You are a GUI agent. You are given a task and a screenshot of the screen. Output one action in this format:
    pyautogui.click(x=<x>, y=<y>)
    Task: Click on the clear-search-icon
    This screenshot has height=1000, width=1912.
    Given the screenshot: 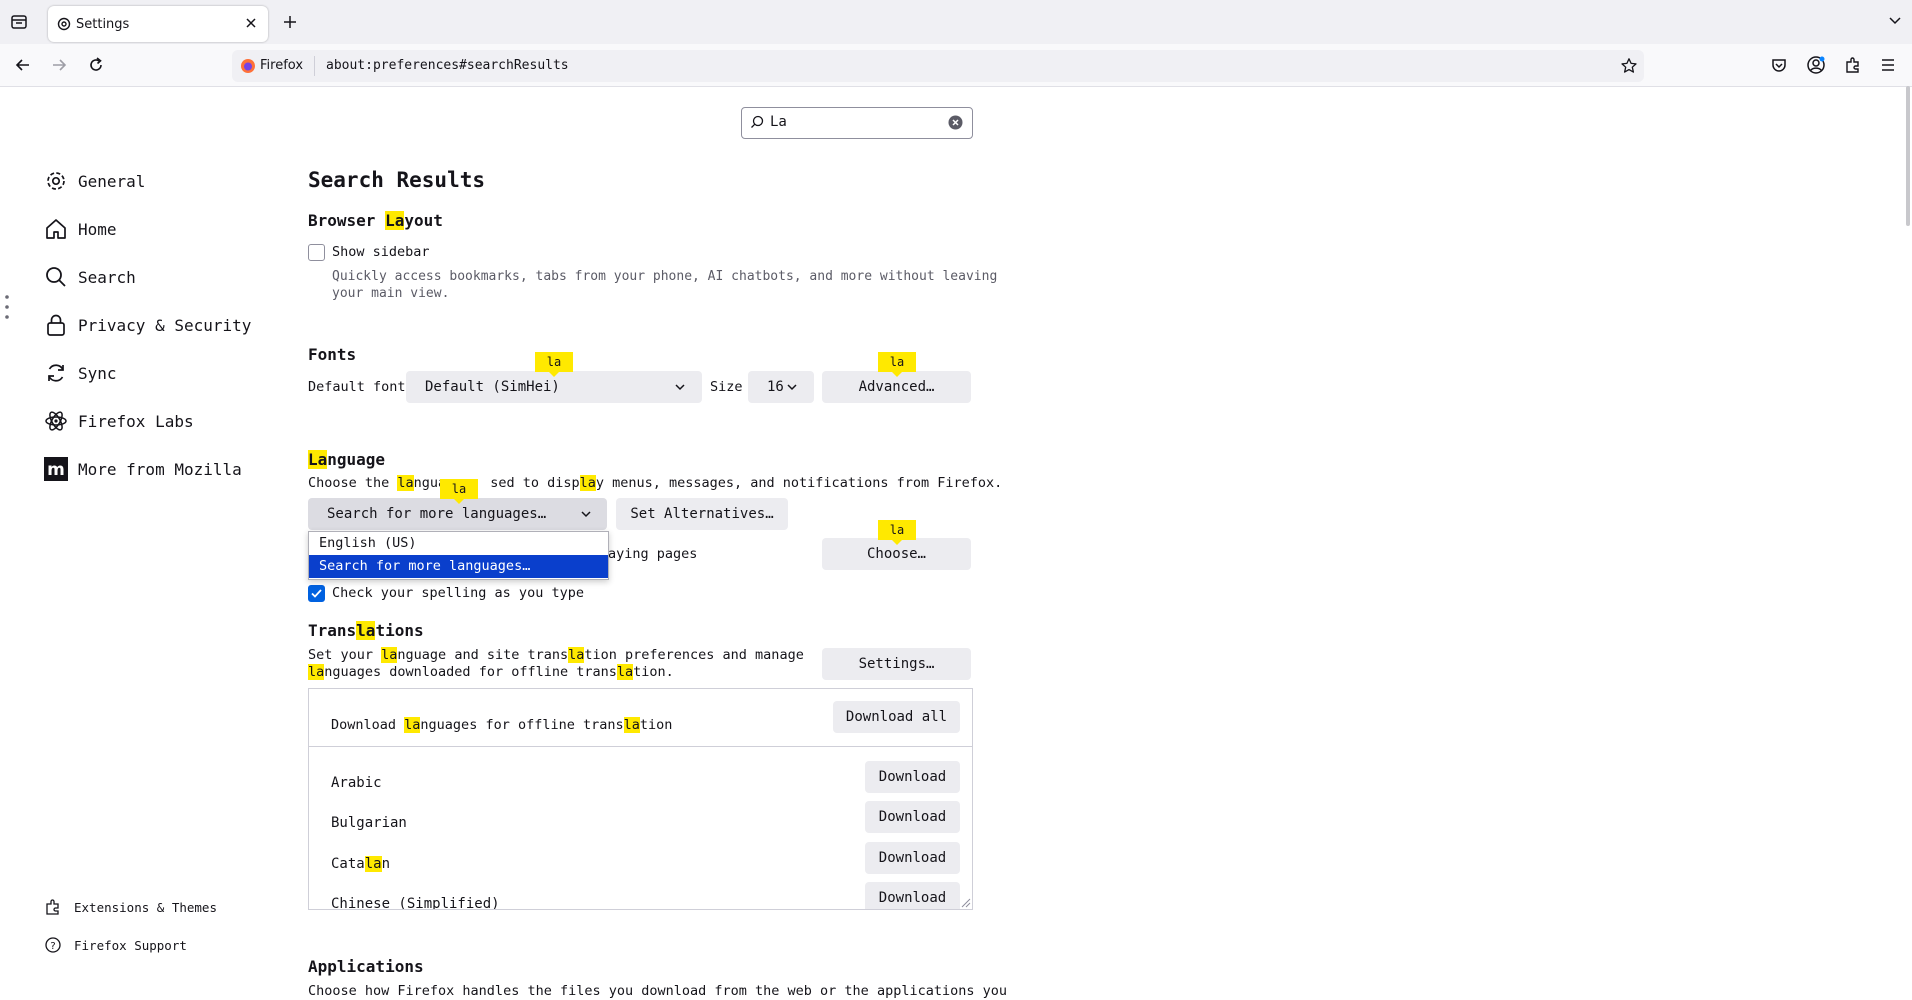 What is the action you would take?
    pyautogui.click(x=955, y=122)
    